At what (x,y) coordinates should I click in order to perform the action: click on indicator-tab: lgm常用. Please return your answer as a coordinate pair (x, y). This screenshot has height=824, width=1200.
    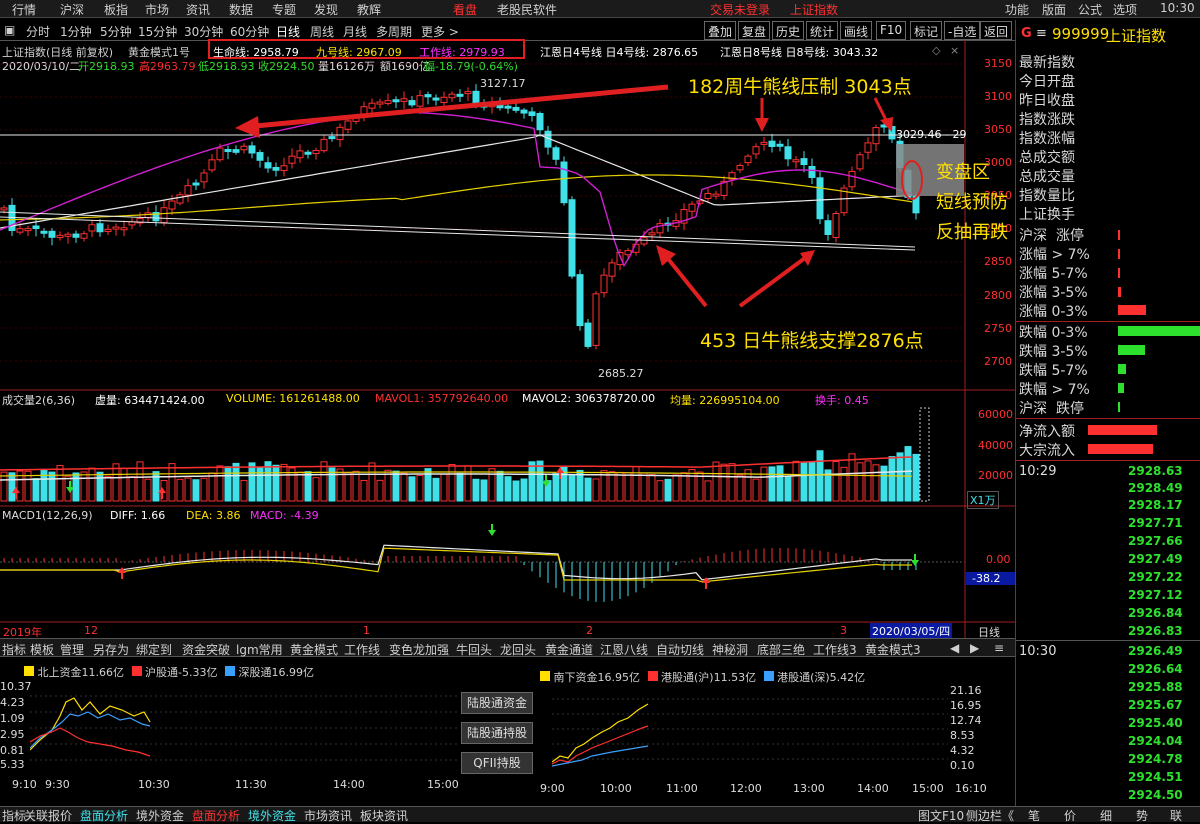
    Looking at the image, I should click on (259, 649).